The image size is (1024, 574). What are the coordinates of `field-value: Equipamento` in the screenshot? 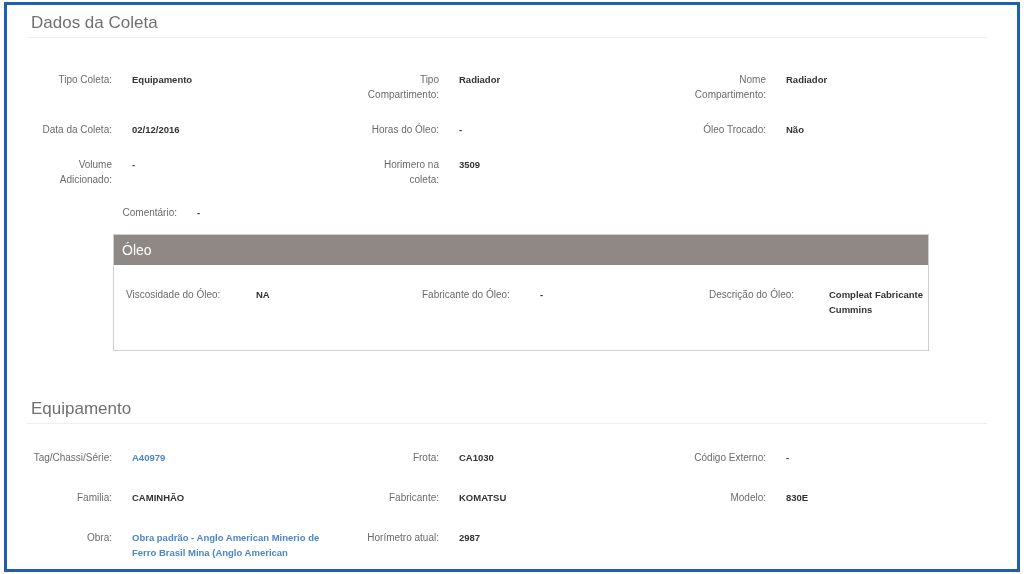 It's located at (163, 80).